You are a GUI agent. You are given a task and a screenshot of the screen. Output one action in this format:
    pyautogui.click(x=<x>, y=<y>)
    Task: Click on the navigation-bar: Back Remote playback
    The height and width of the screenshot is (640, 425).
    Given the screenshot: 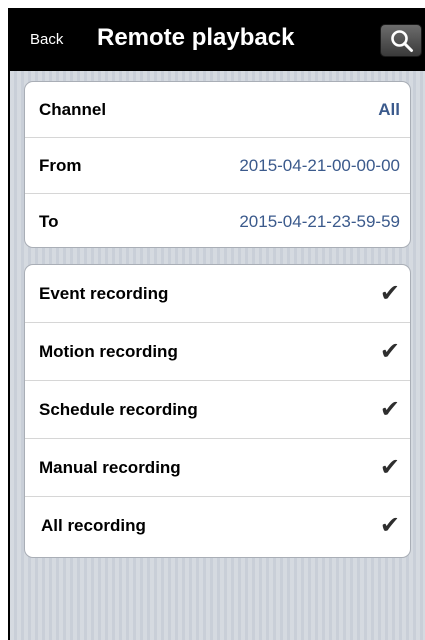 What is the action you would take?
    pyautogui.click(x=217, y=40)
    